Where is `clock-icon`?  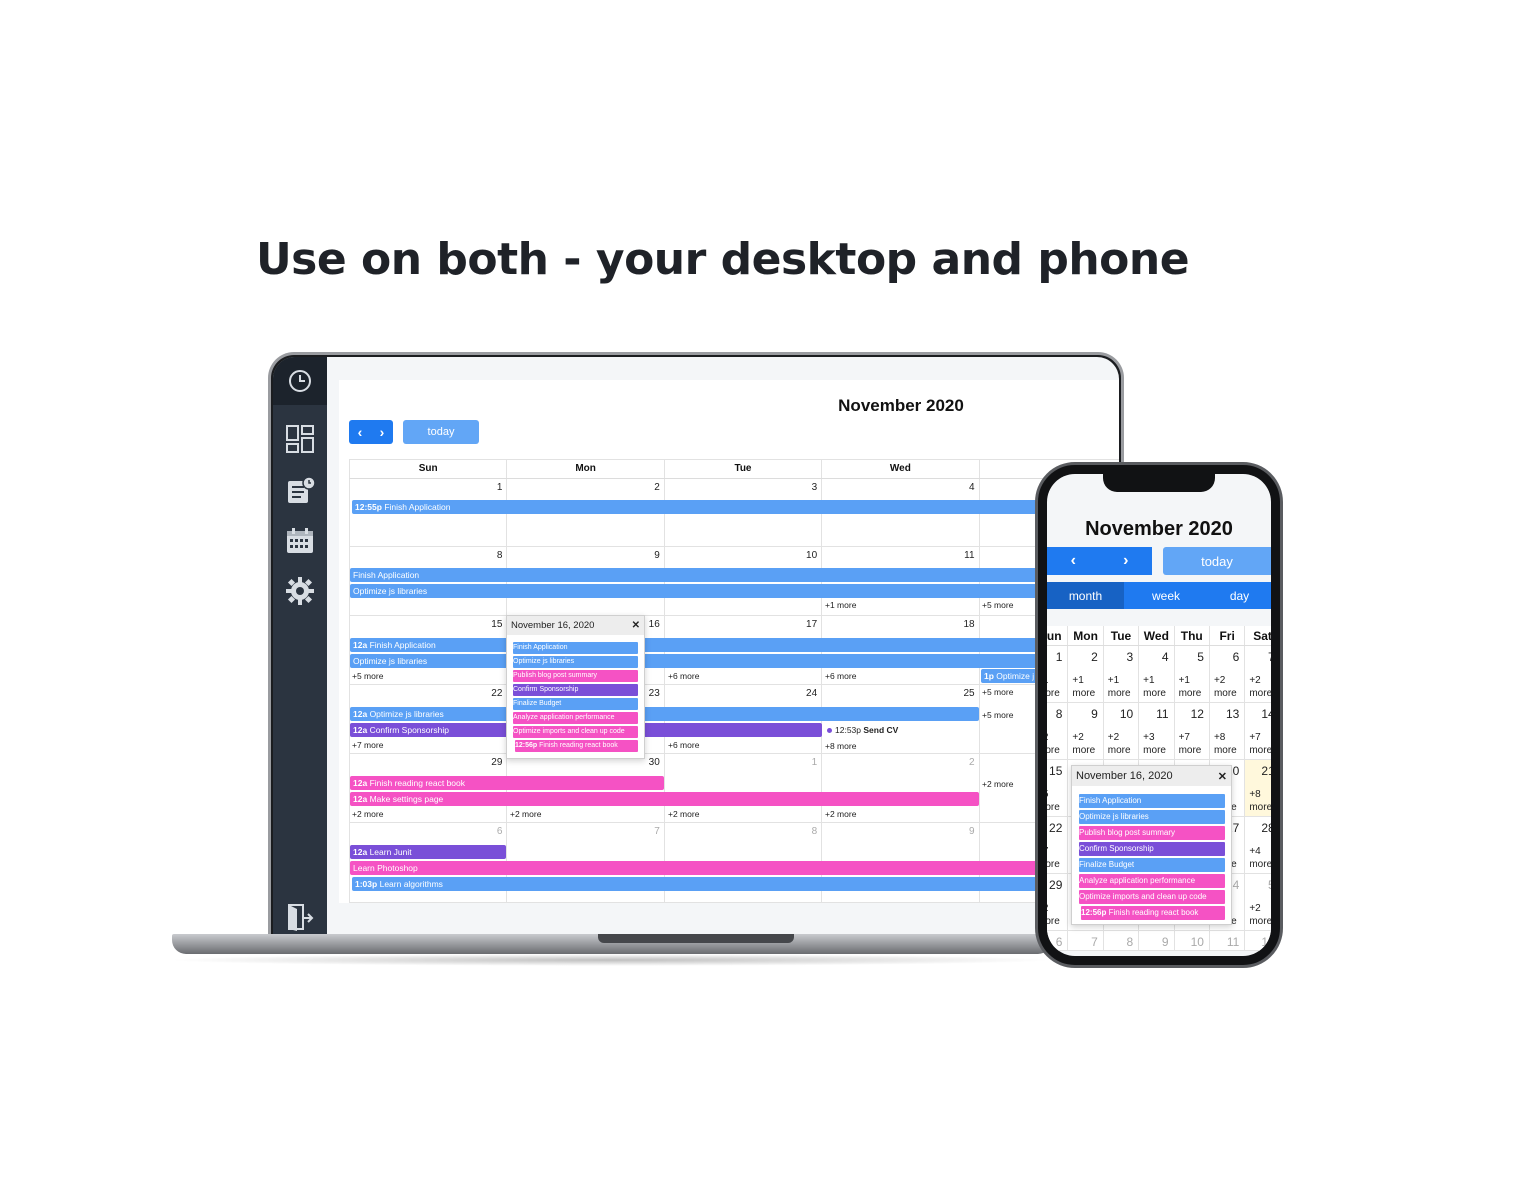
clock-icon is located at coordinates (300, 381).